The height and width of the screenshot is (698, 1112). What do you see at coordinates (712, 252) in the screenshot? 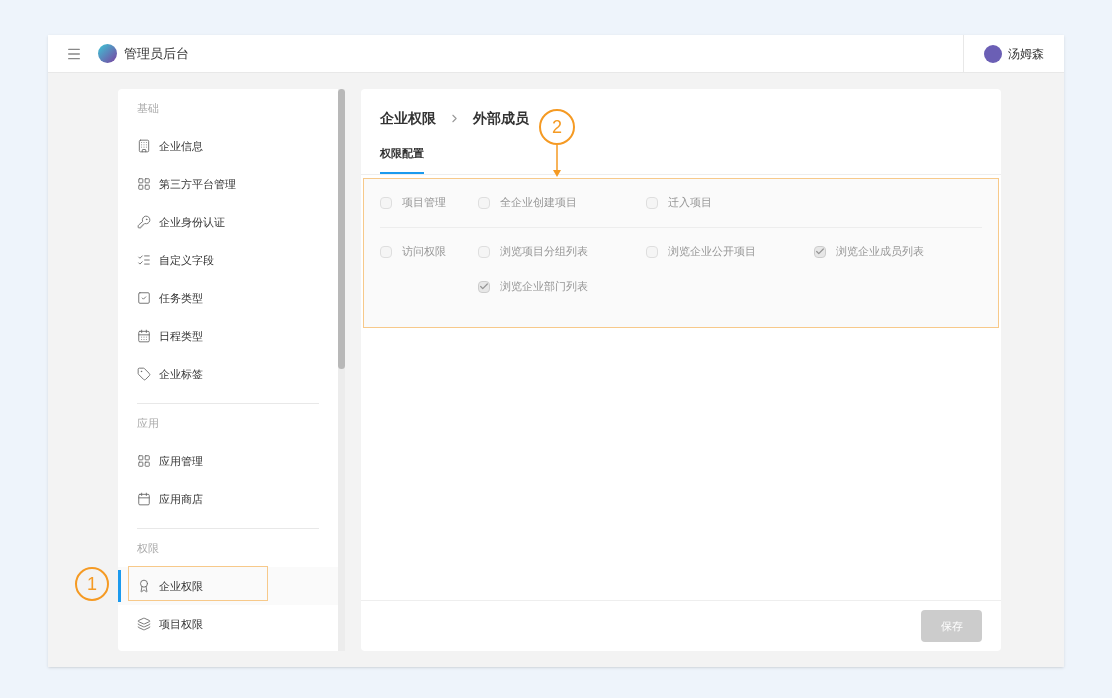
I see `checkbox-label: 浏览企业公开项目` at bounding box center [712, 252].